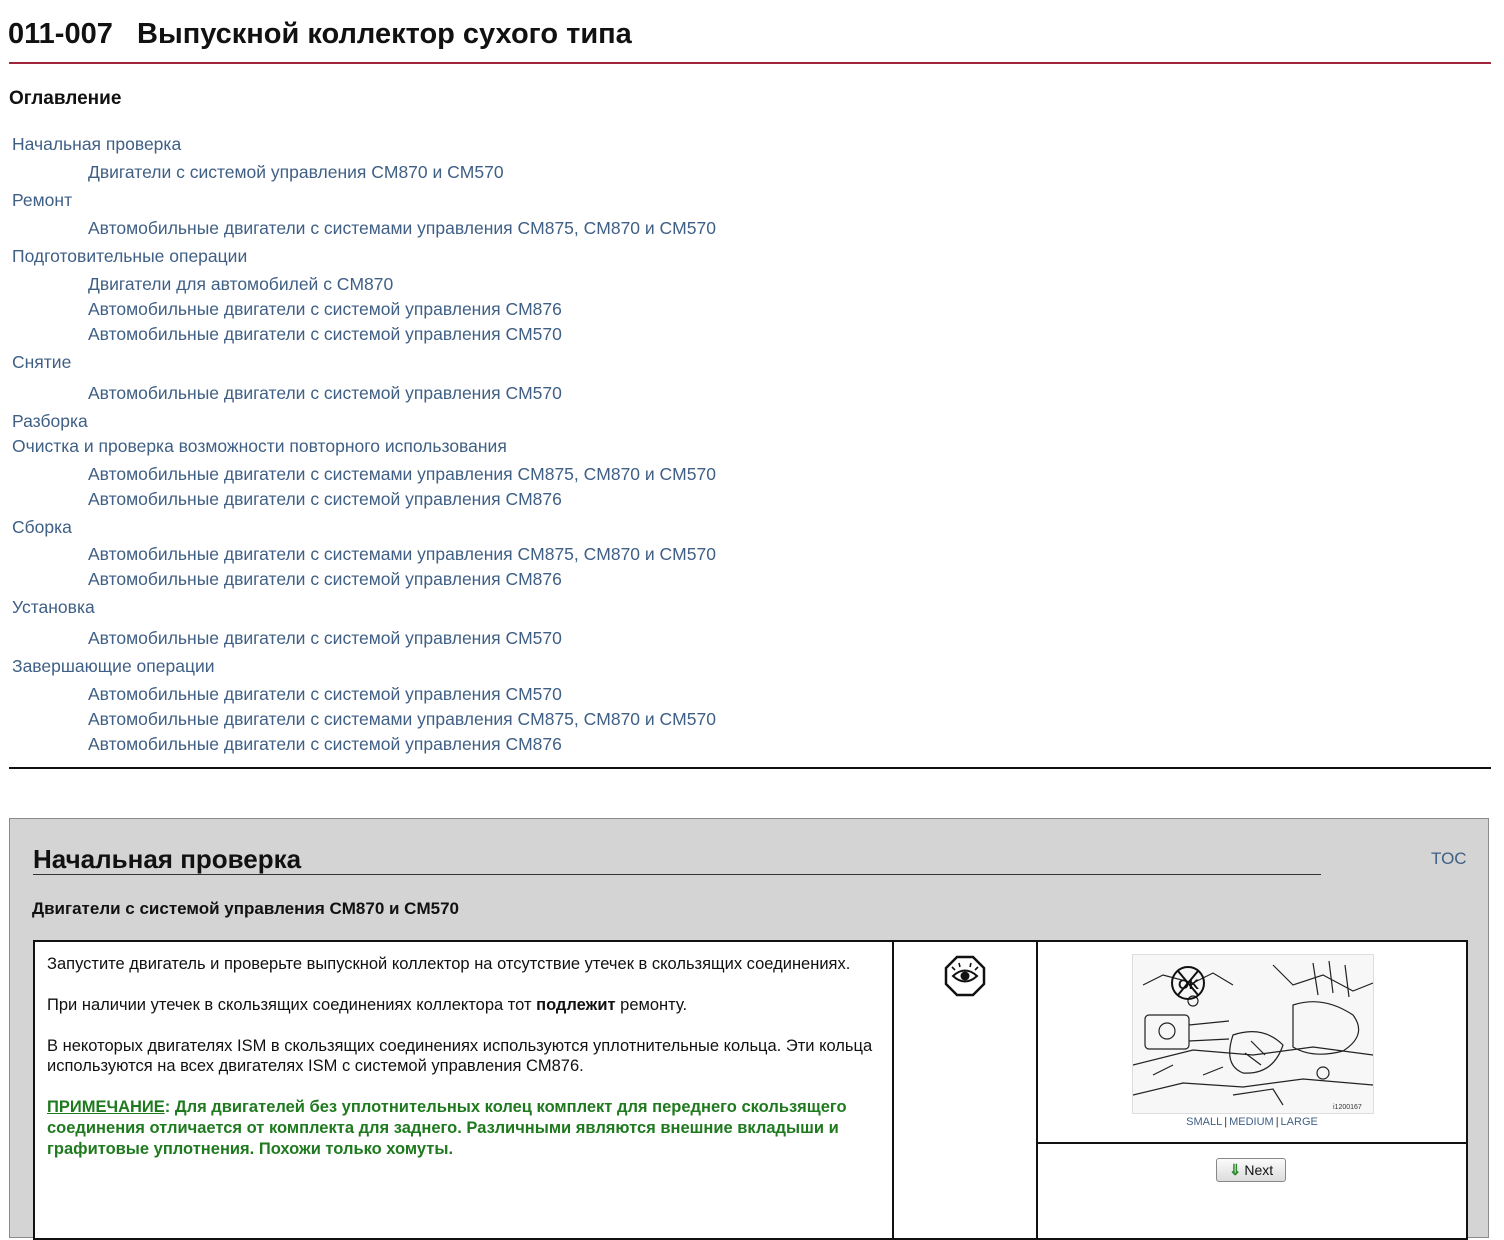 The height and width of the screenshot is (1240, 1504). What do you see at coordinates (42, 527) in the screenshot?
I see `toc-item-assembly: Сборка` at bounding box center [42, 527].